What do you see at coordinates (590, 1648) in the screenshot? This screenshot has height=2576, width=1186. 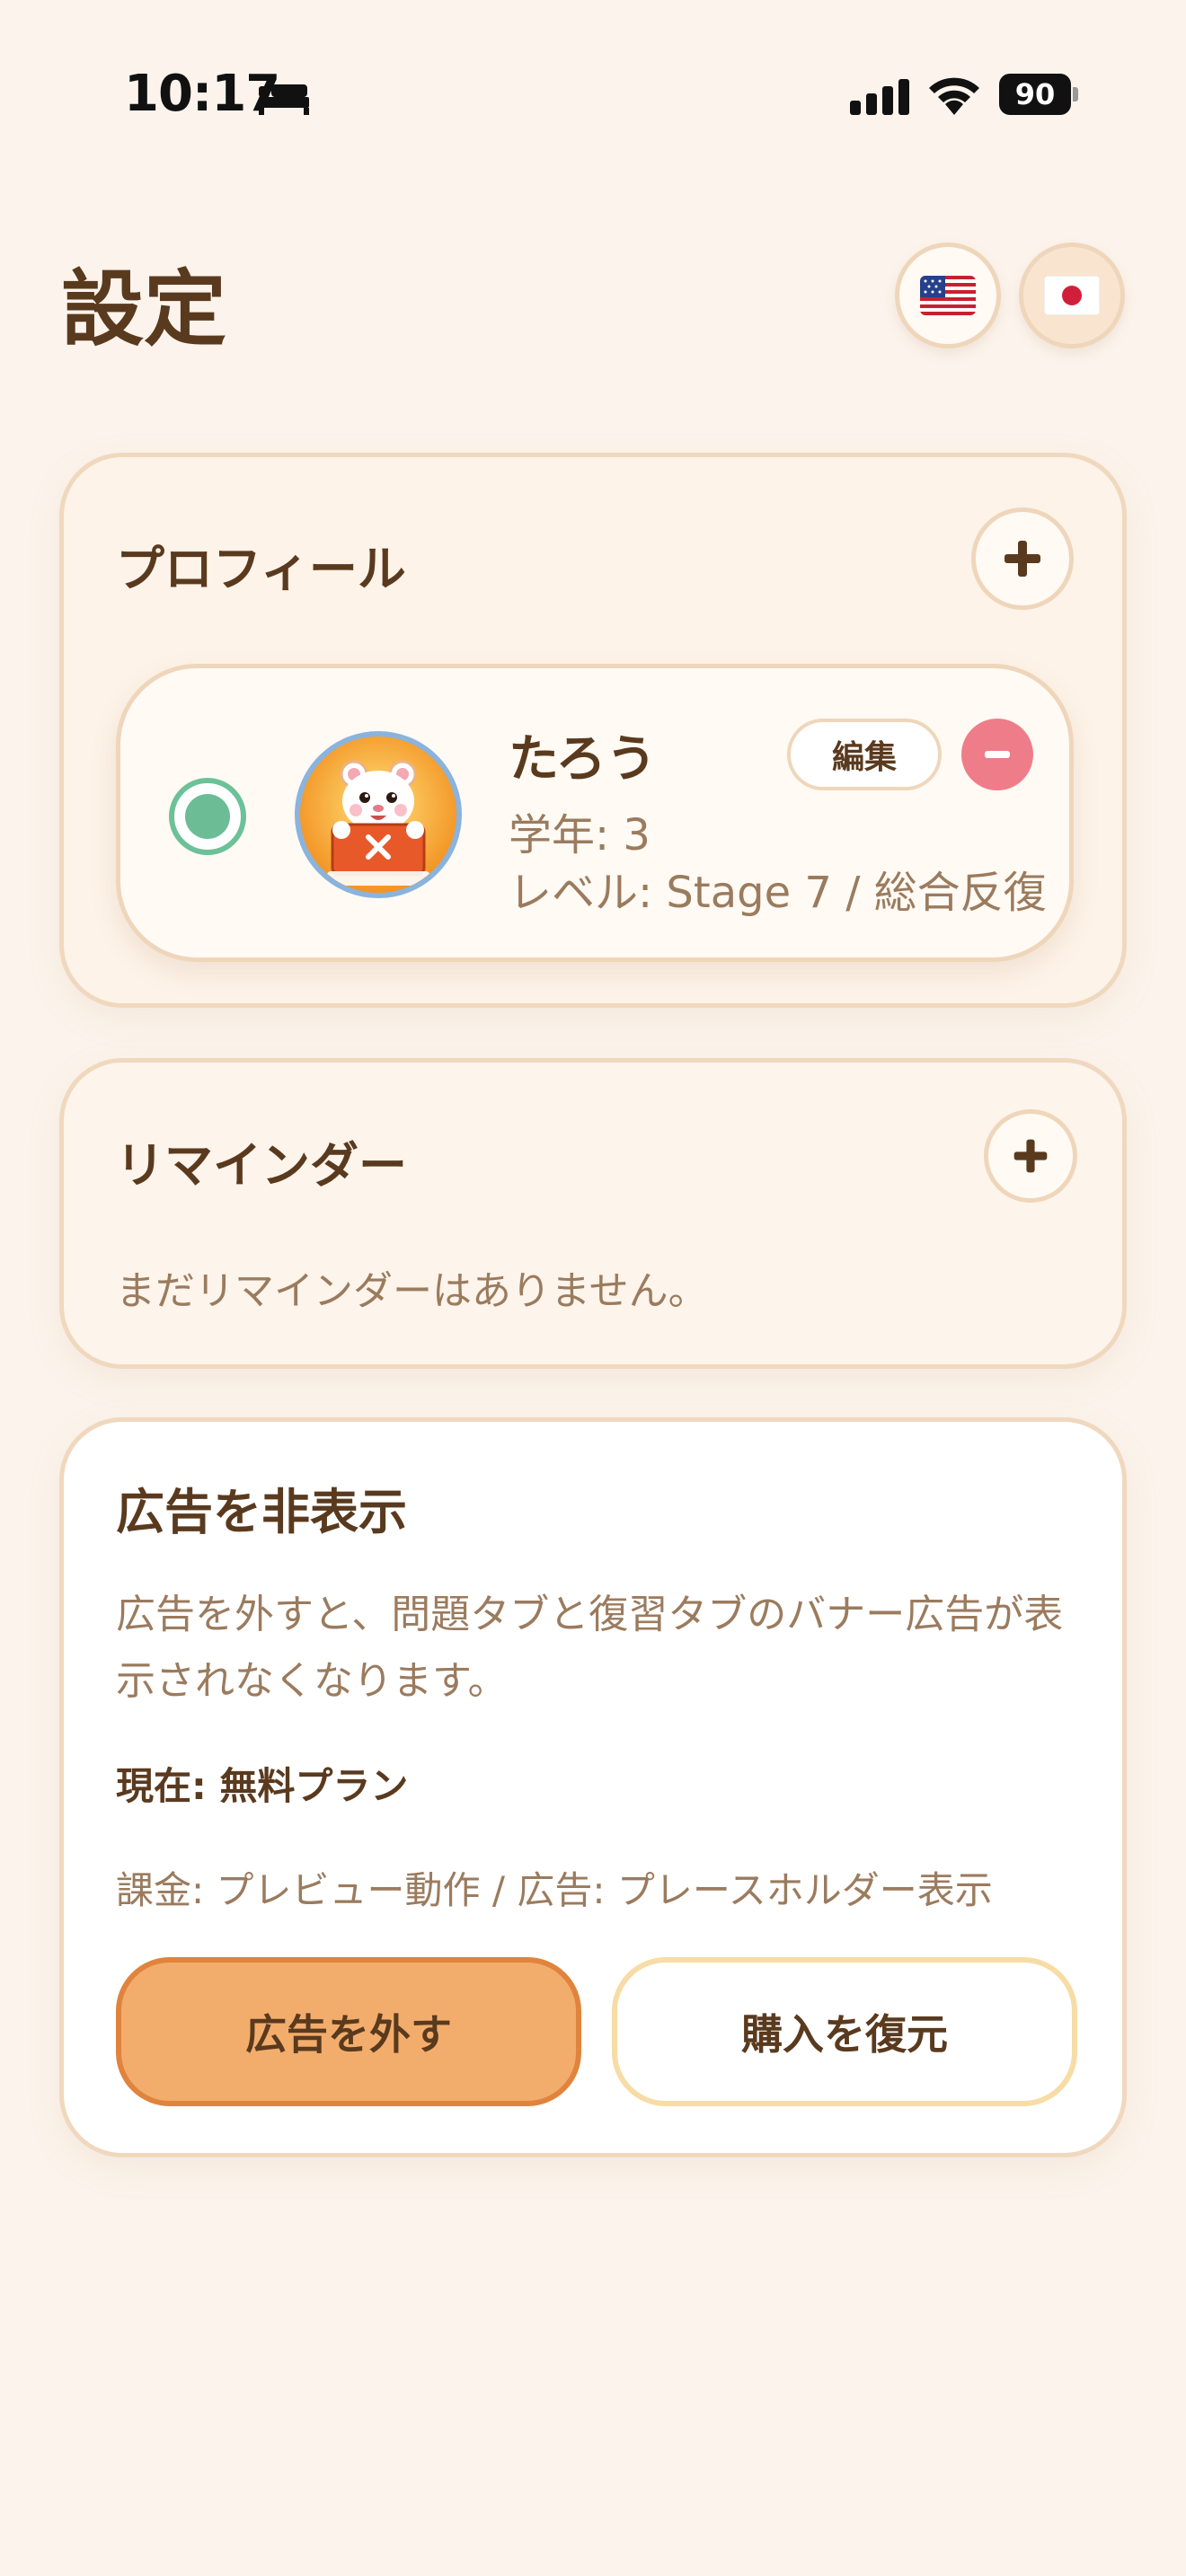 I see `ads-description: 広告を外すと、問題タブと復習タブのバナー広告が表示されなくなります。` at bounding box center [590, 1648].